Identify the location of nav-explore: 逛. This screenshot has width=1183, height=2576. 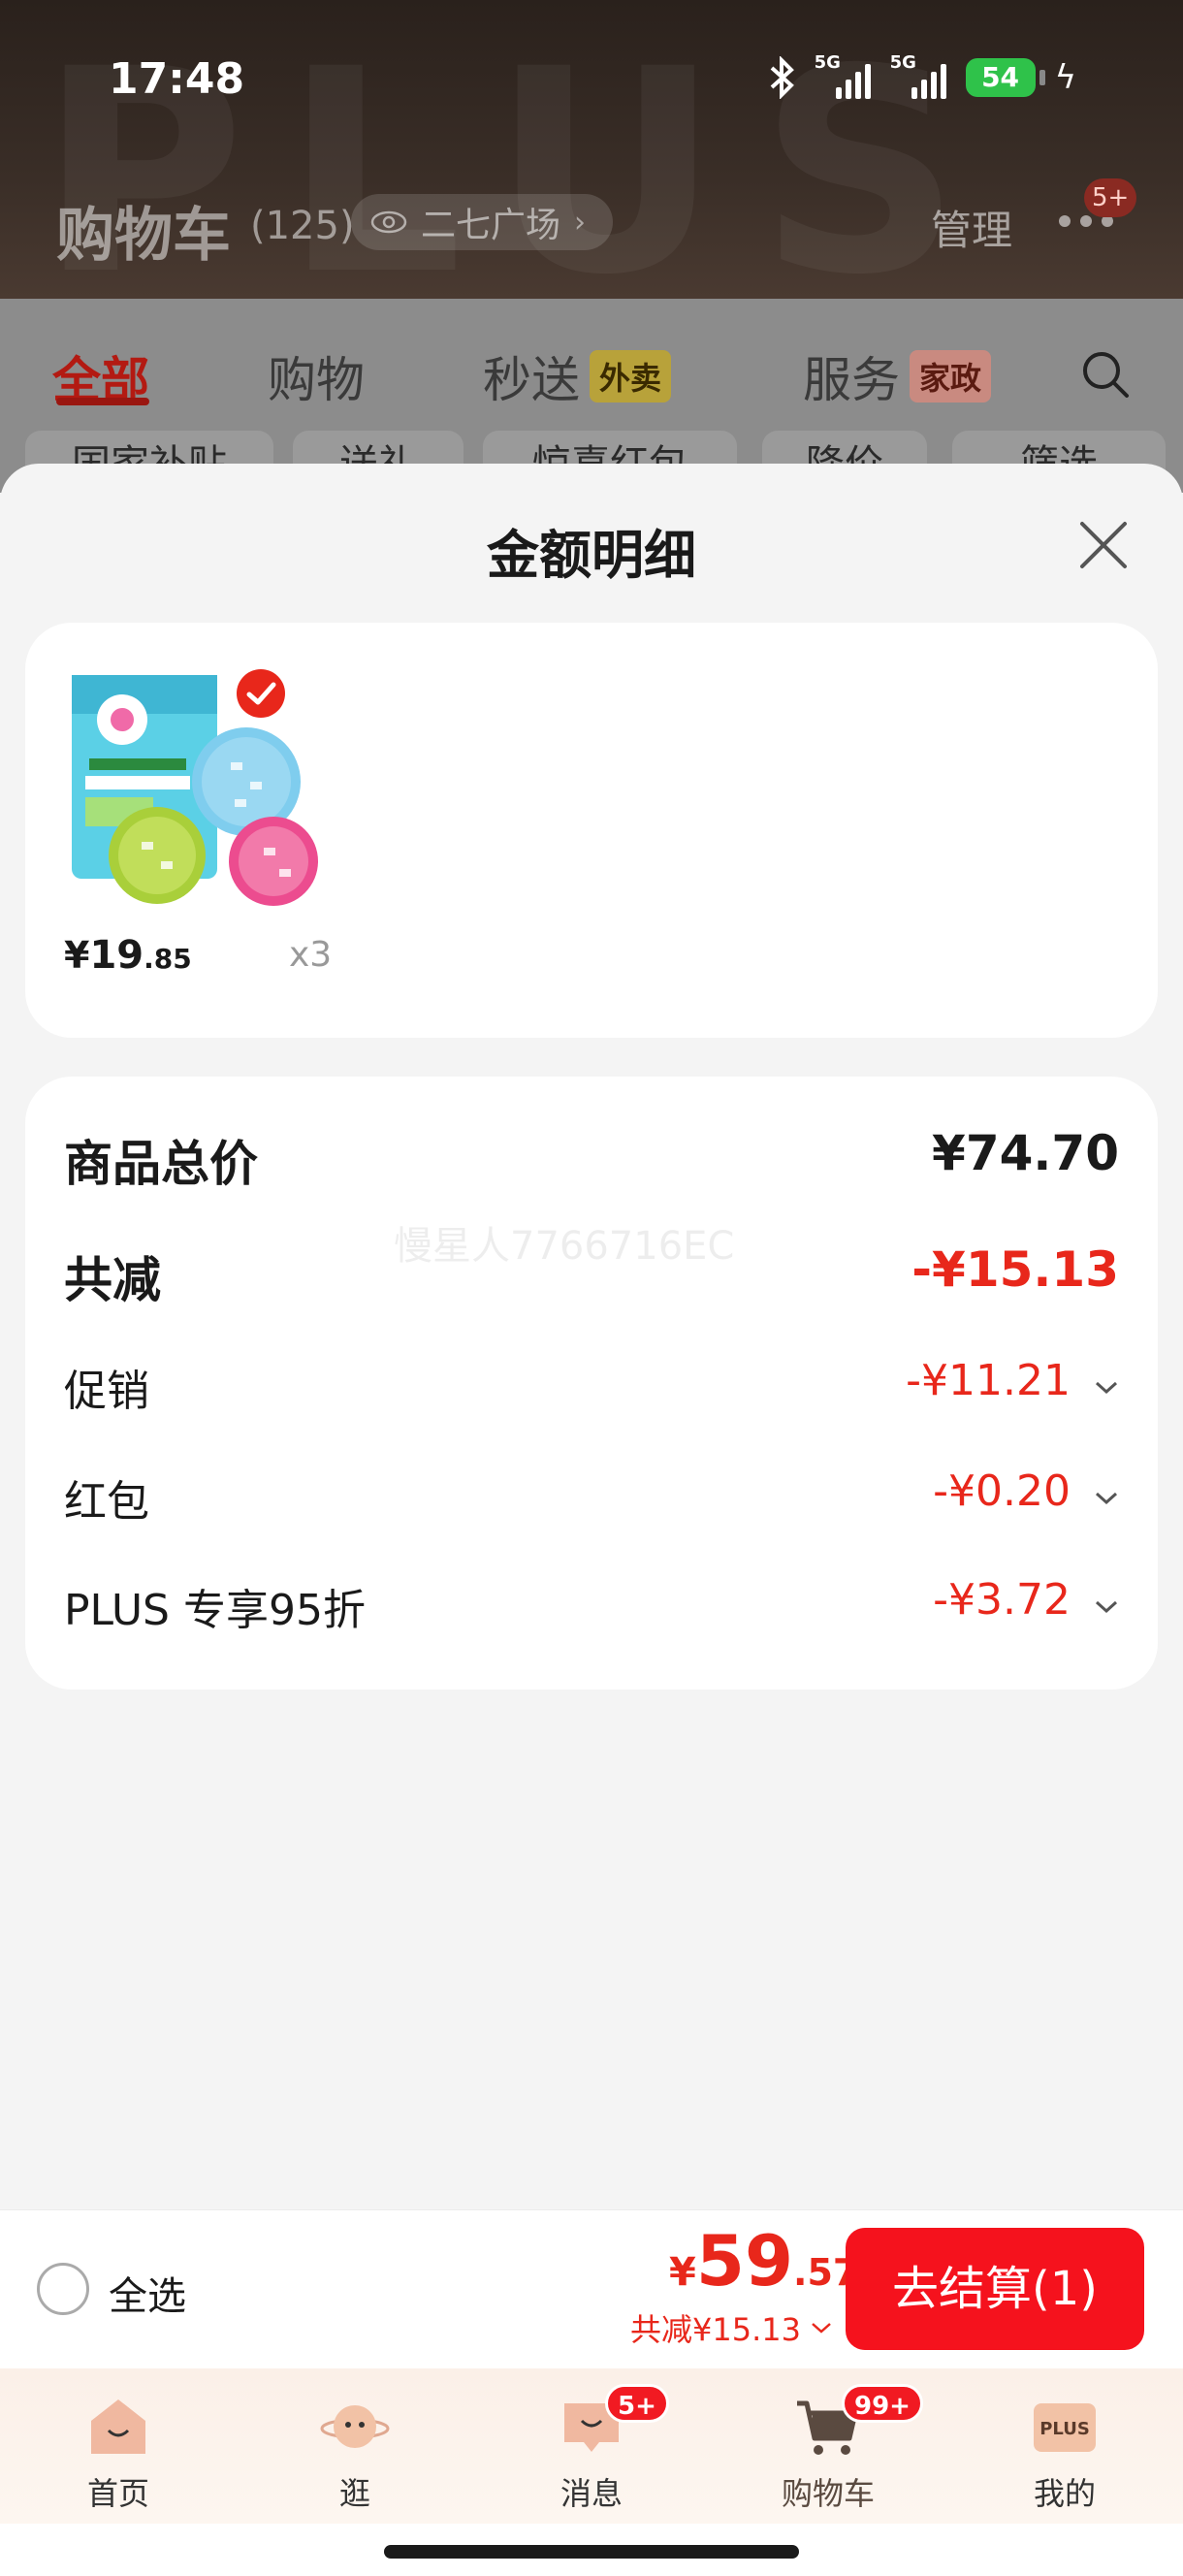
(355, 2453).